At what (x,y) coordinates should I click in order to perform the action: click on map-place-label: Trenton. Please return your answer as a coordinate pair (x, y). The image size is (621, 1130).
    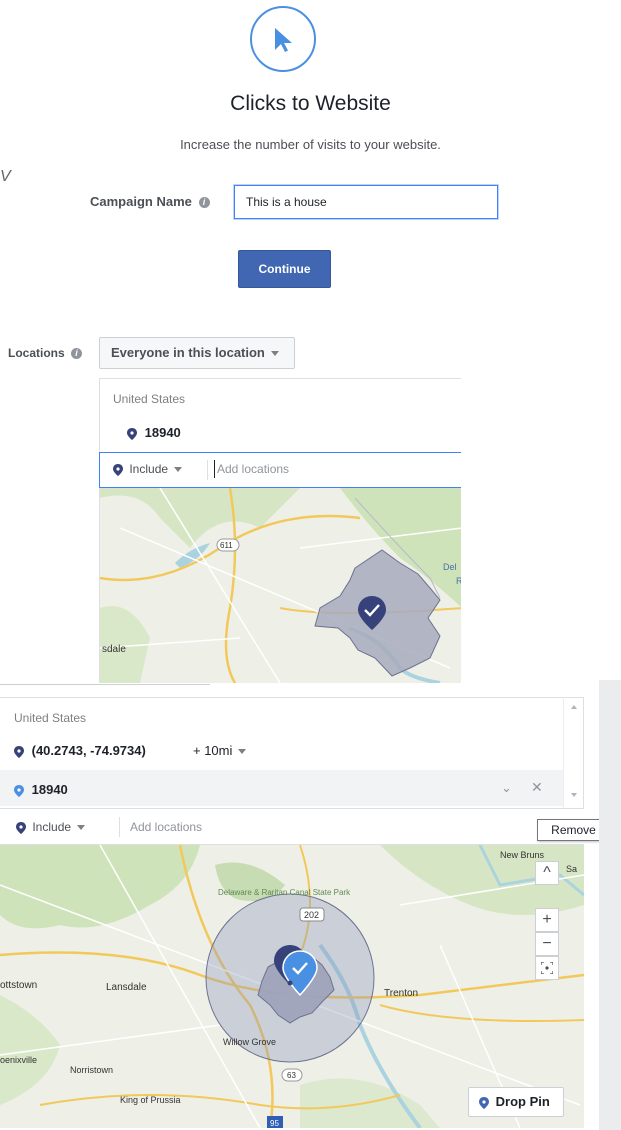
    Looking at the image, I should click on (401, 993).